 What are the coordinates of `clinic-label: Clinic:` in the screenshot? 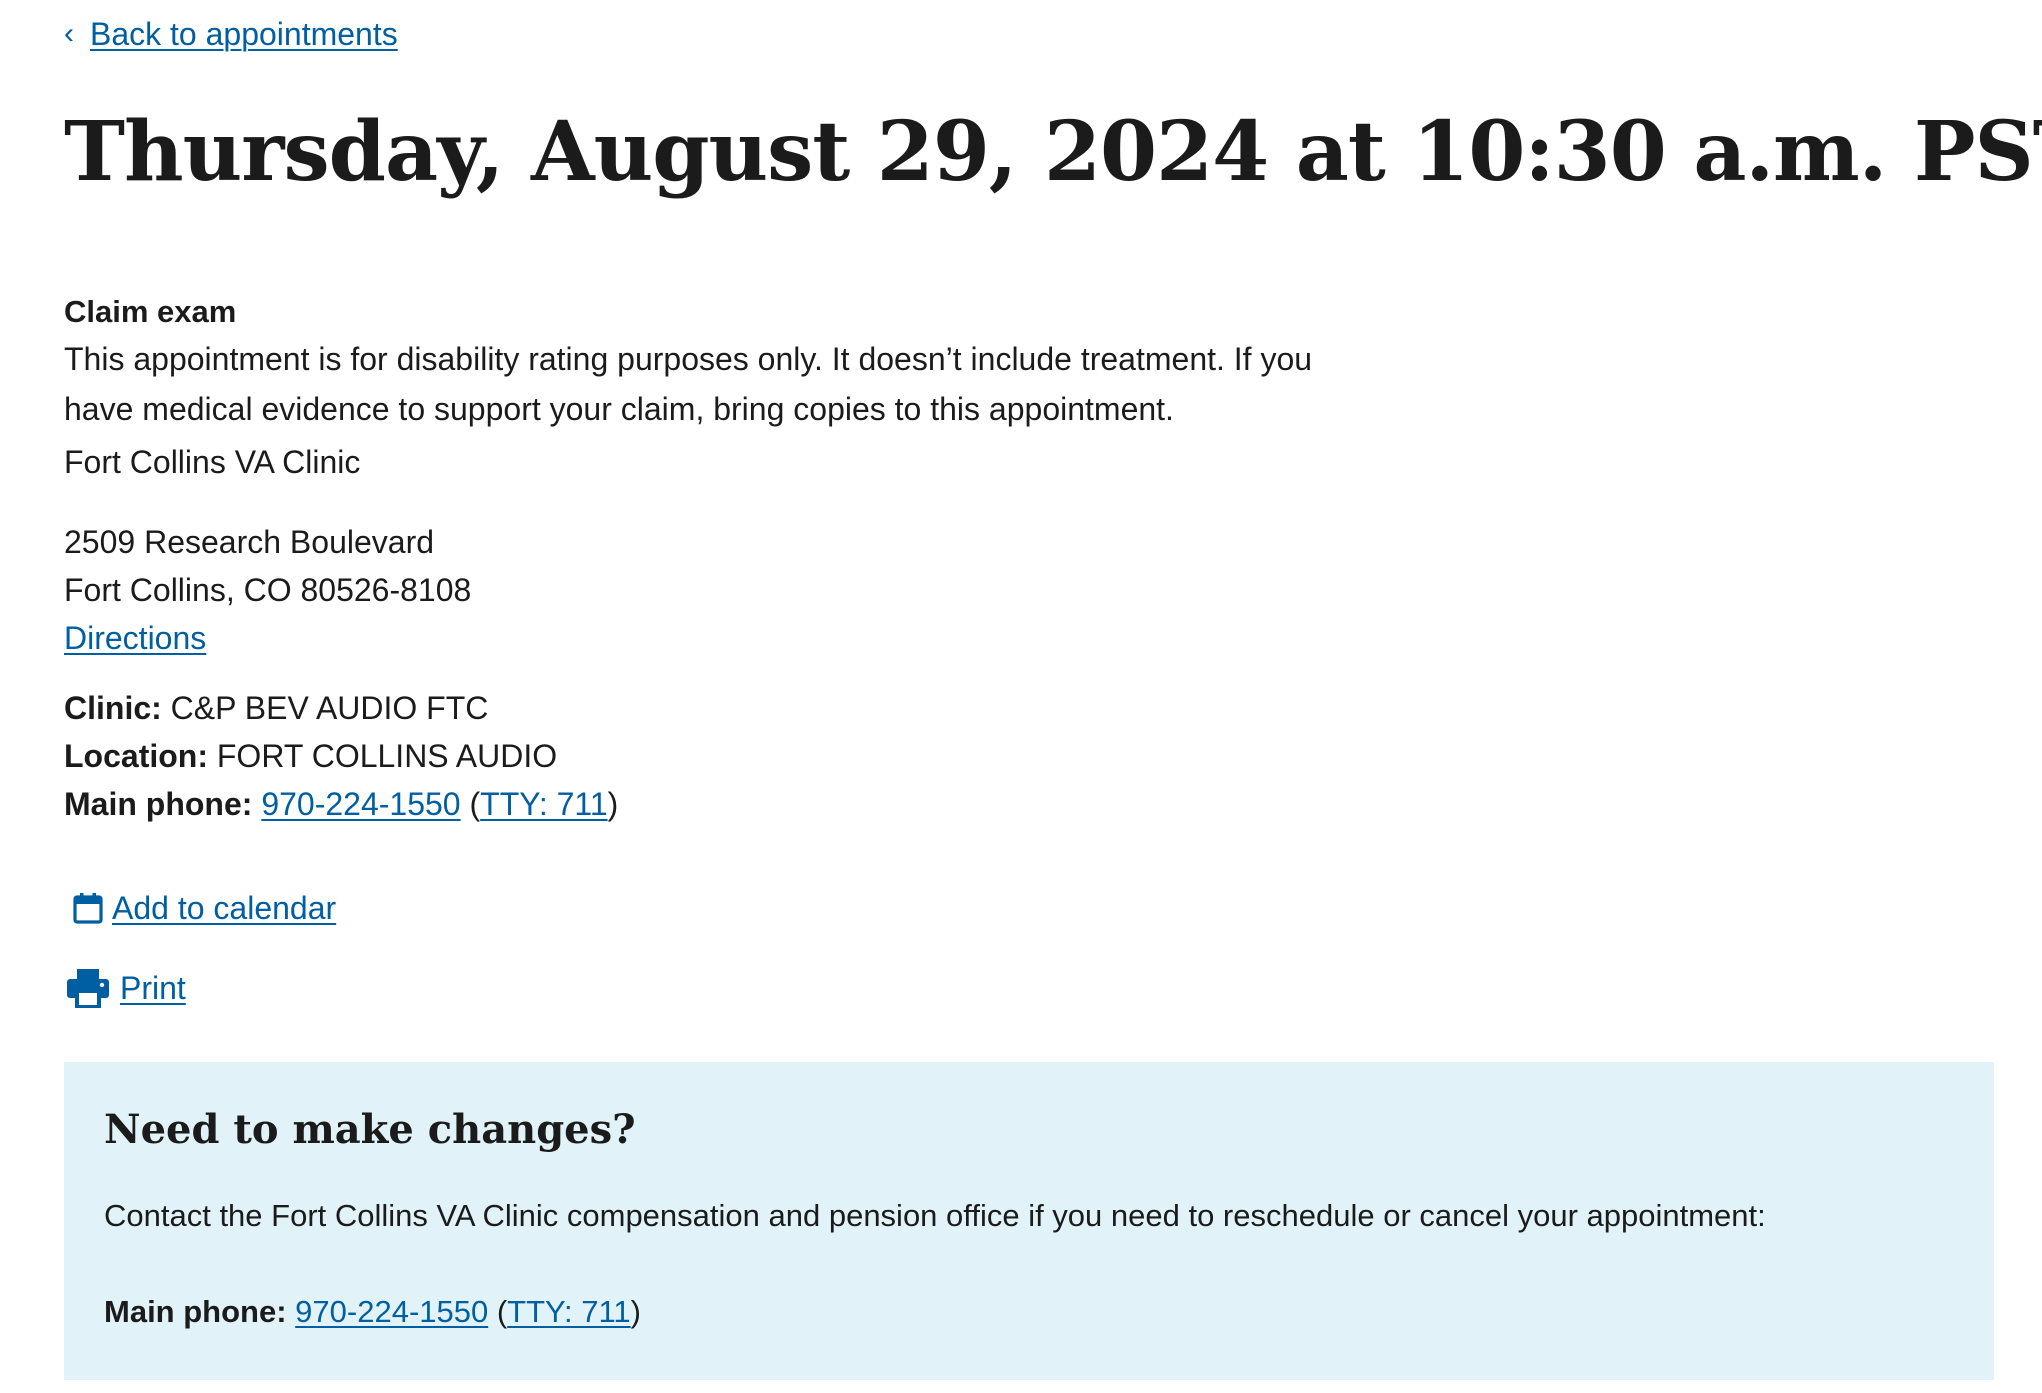 It's located at (113, 708).